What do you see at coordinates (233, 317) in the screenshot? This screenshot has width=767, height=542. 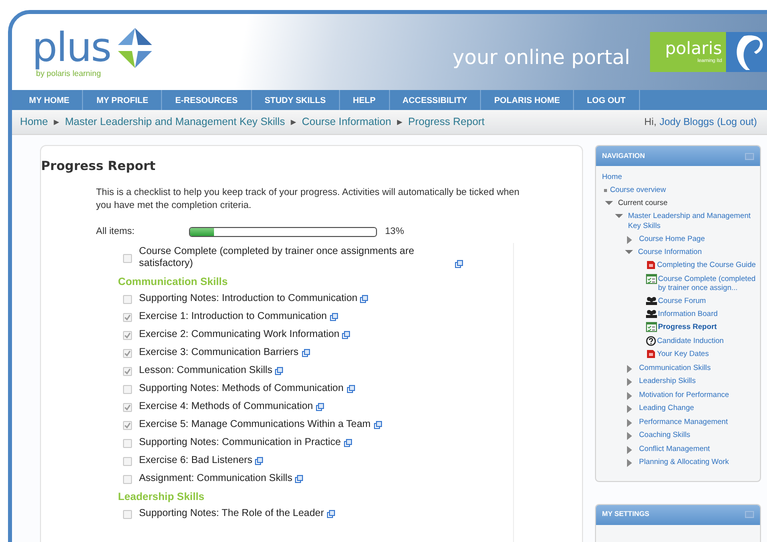 I see `activity-link: Exercise 1: Introduction to Communication` at bounding box center [233, 317].